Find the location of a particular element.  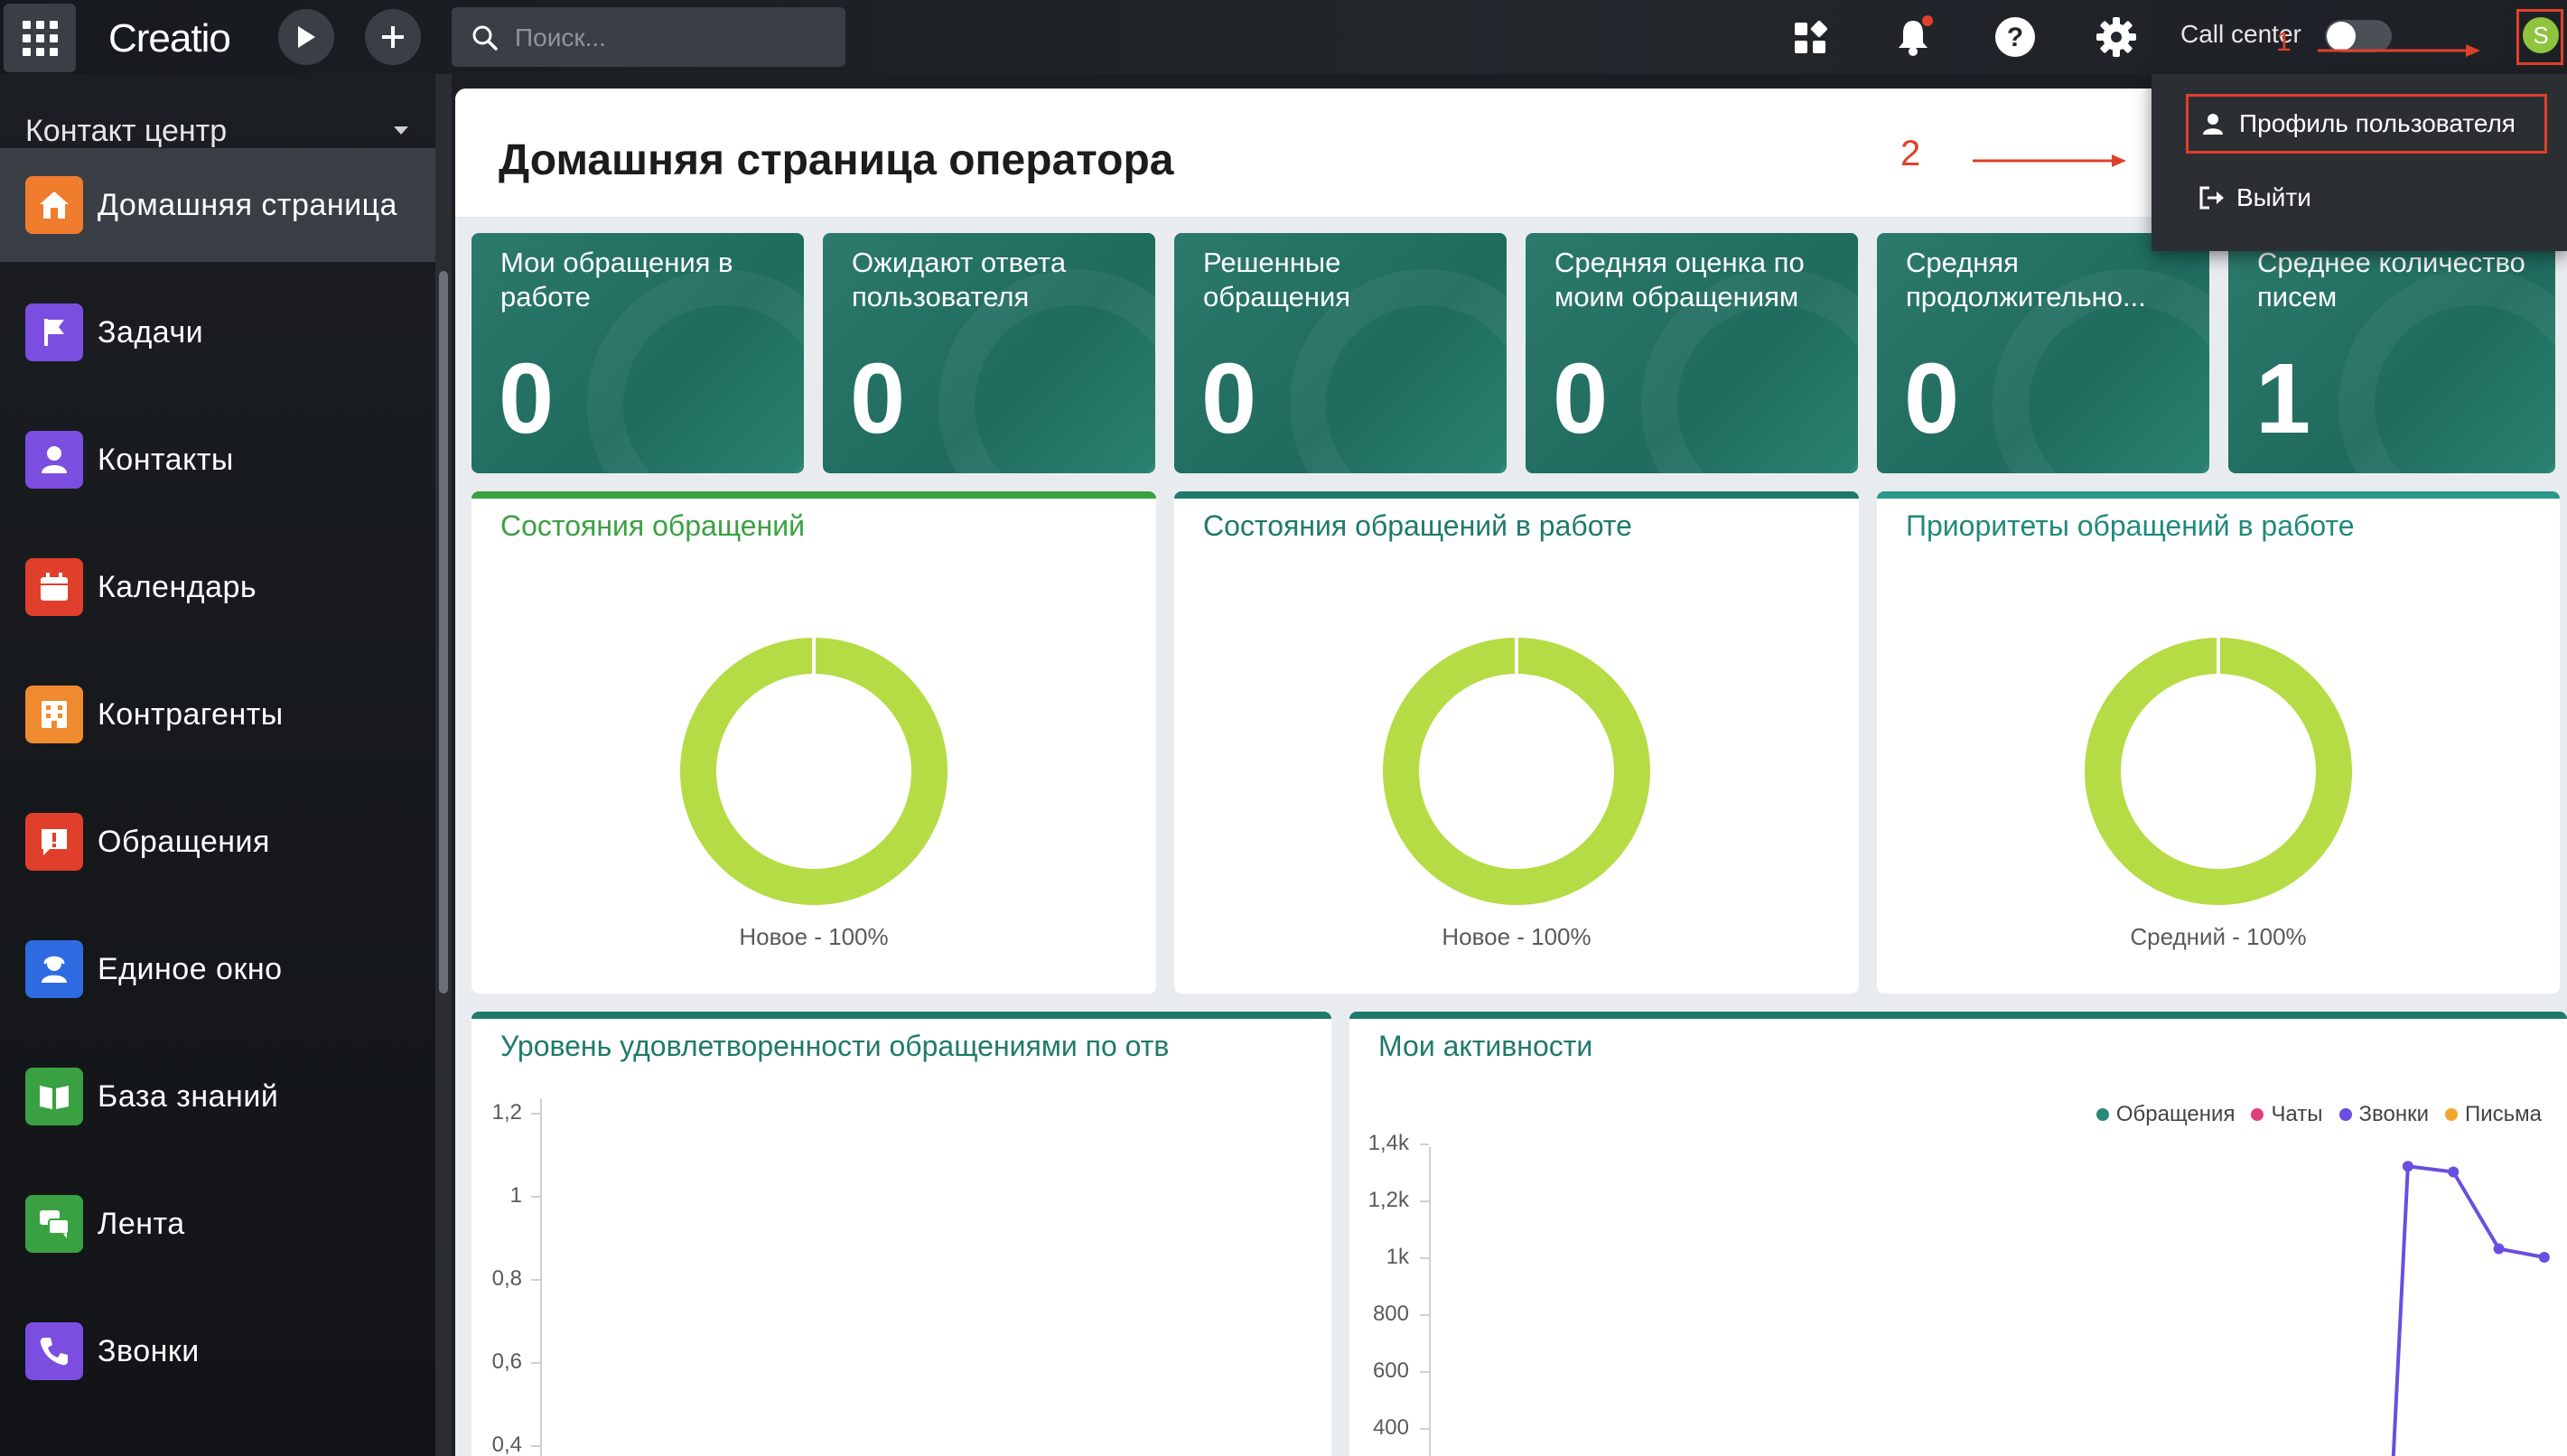

kpi-tile: Средняя продолжительно... 0 is located at coordinates (2043, 353).